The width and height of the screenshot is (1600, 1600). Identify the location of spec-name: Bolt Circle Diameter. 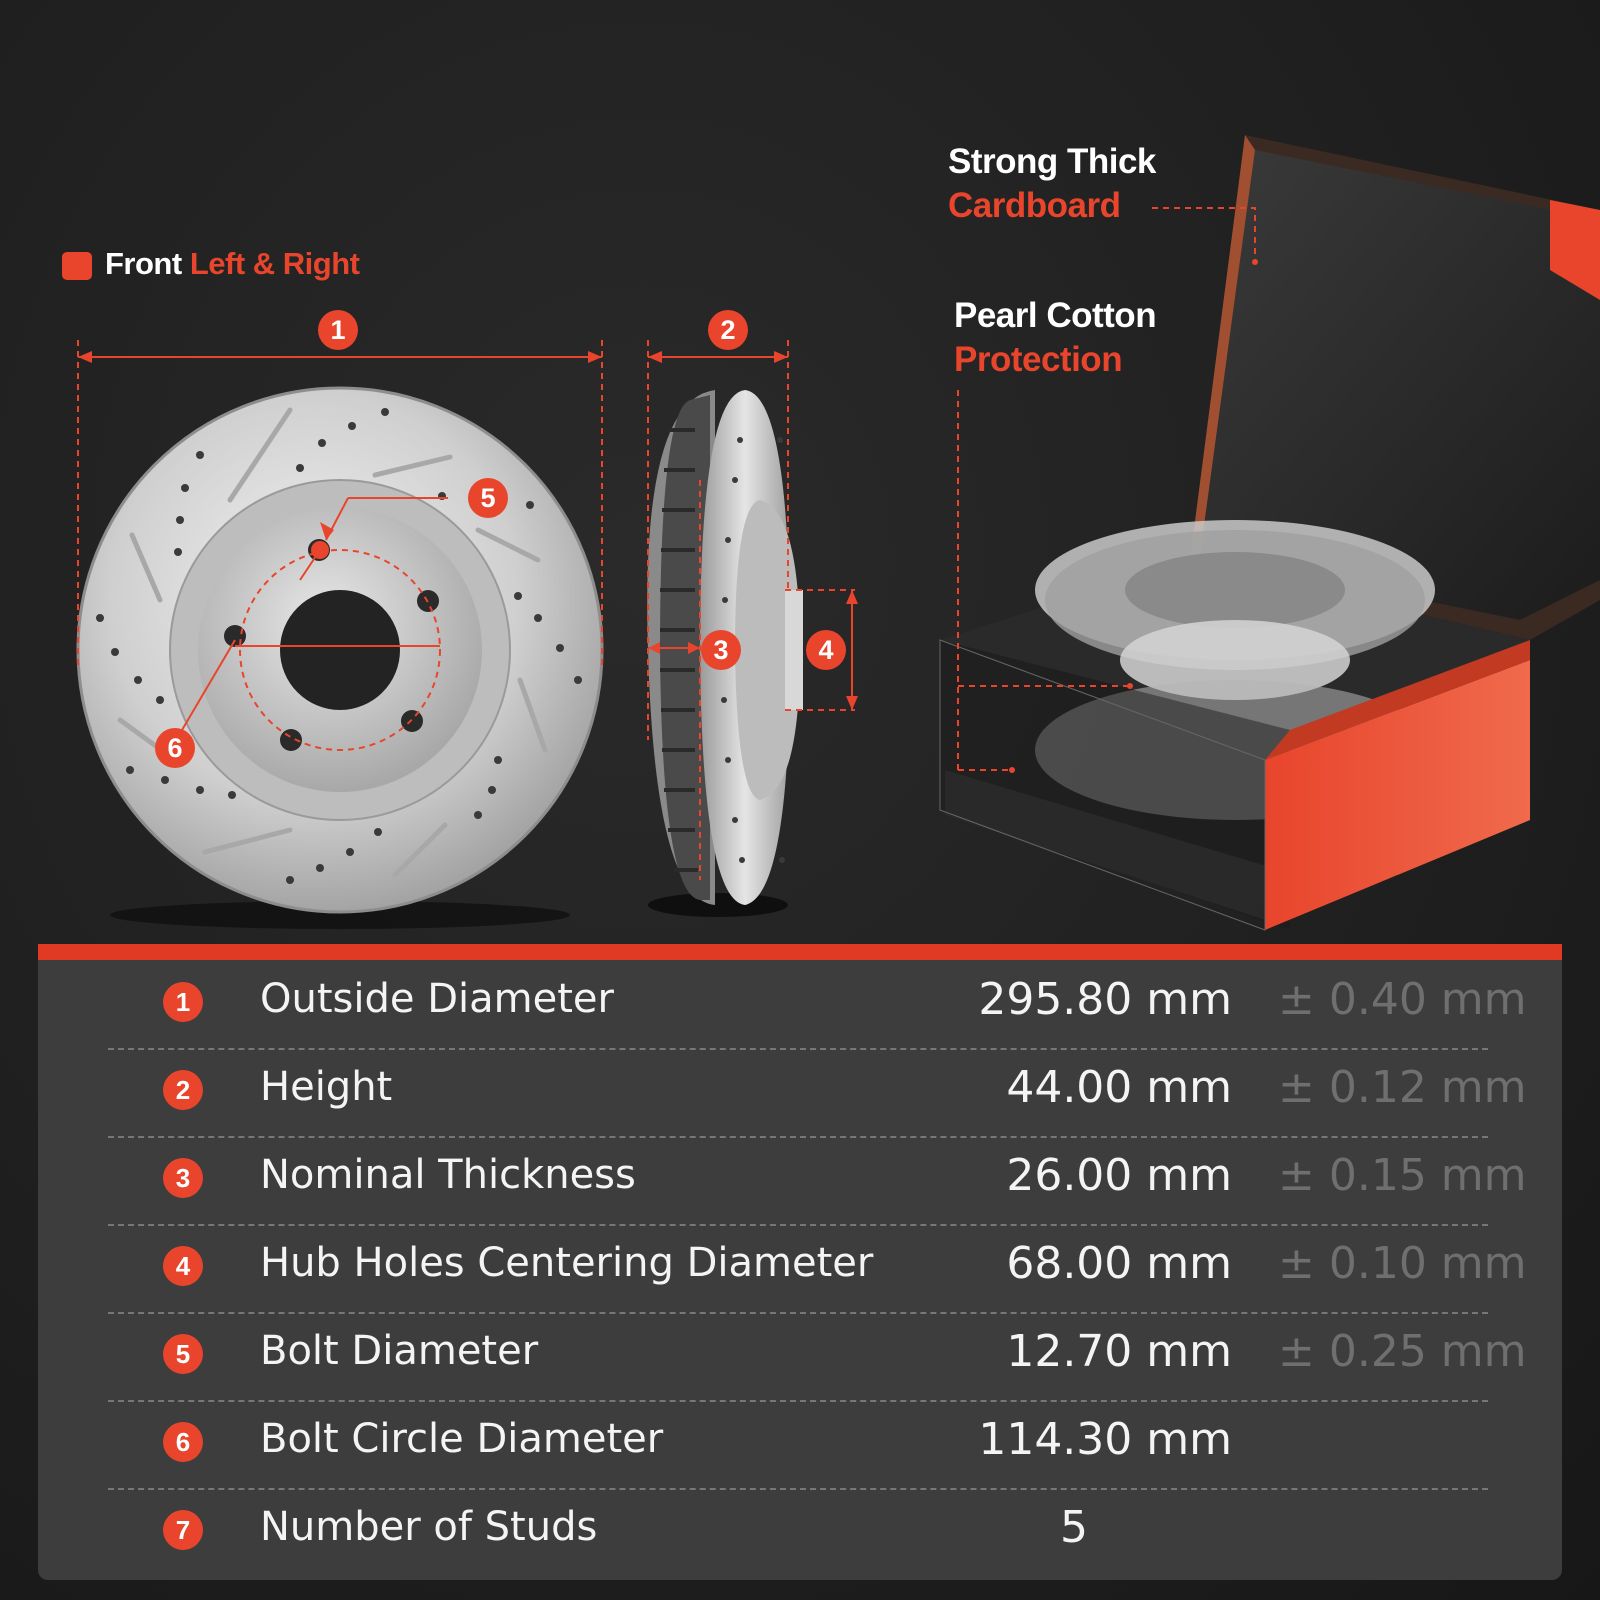
(462, 1439).